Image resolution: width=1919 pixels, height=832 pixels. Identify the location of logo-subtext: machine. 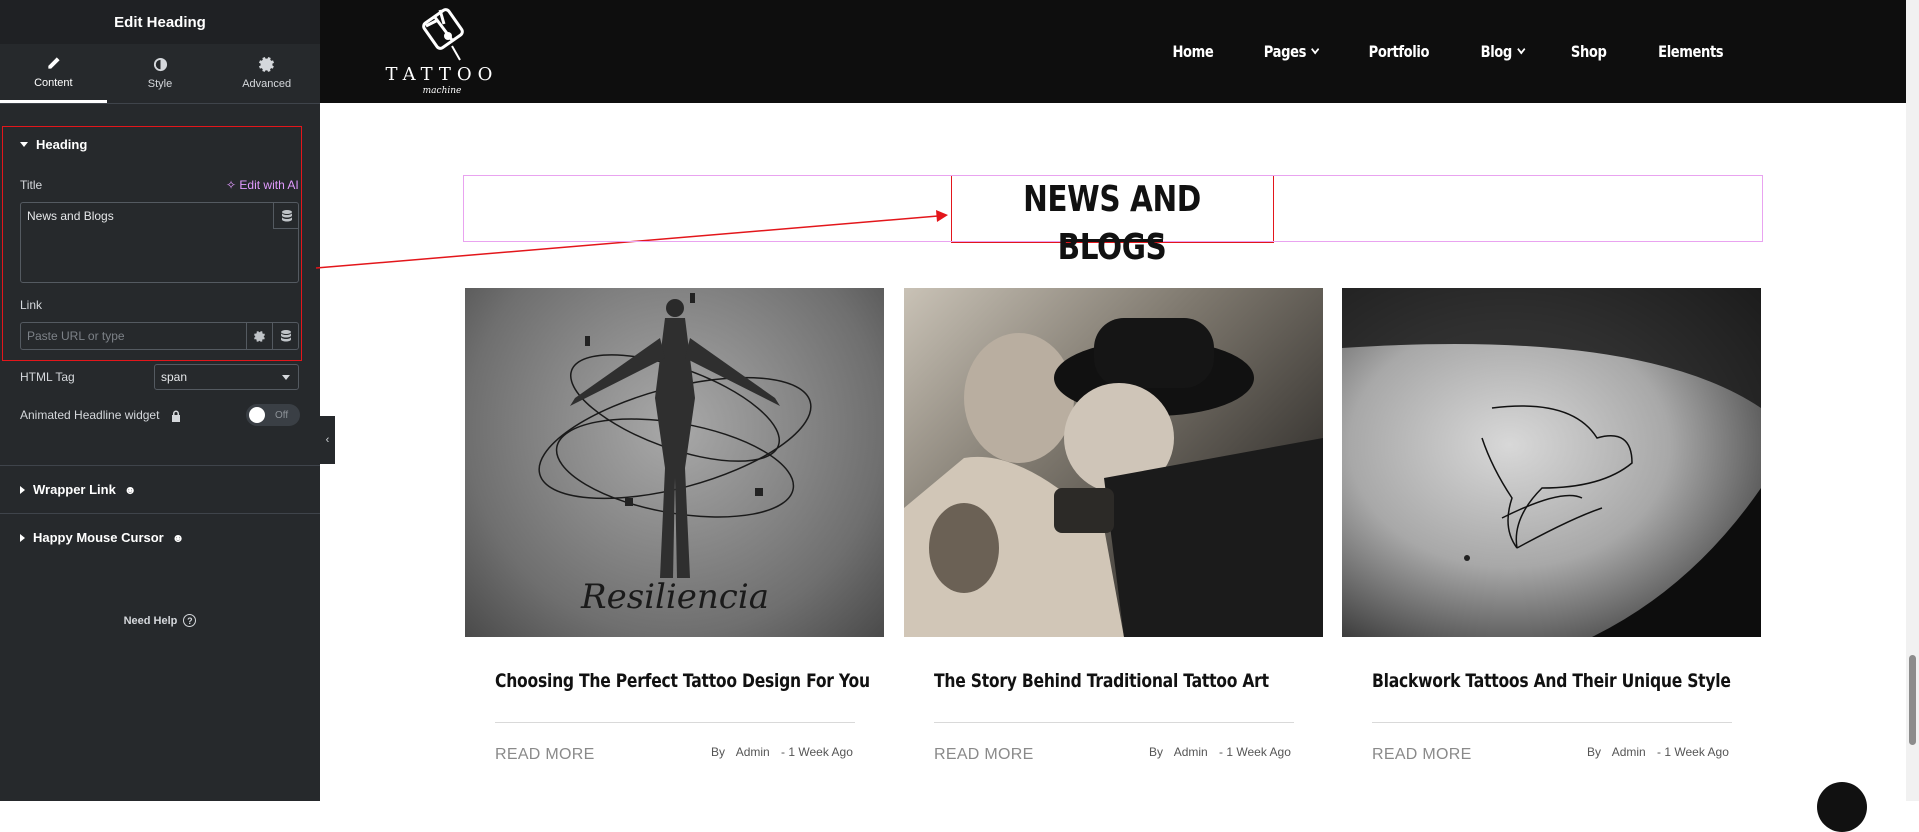
(442, 91).